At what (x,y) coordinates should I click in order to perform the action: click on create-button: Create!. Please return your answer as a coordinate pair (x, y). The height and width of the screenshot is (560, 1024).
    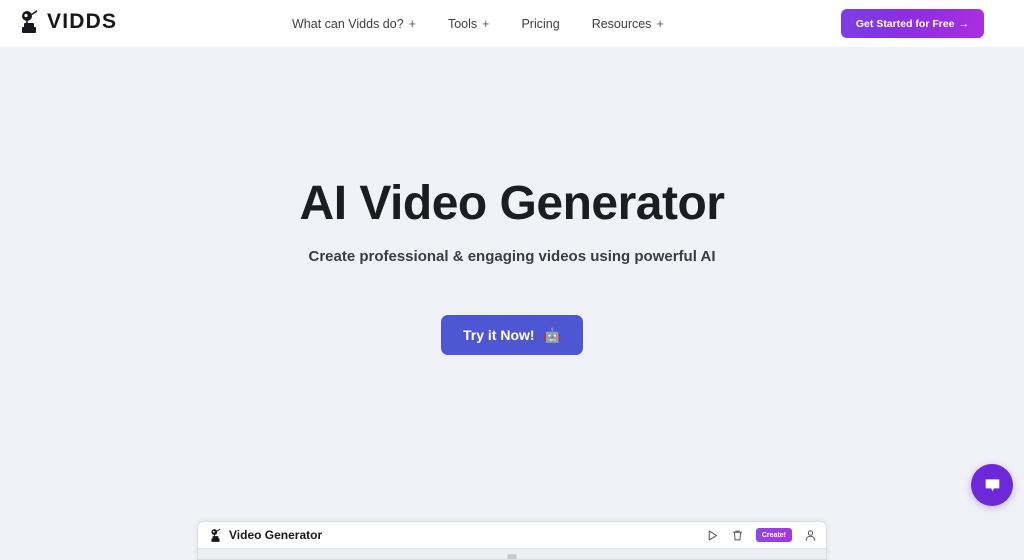
    Looking at the image, I should click on (773, 535).